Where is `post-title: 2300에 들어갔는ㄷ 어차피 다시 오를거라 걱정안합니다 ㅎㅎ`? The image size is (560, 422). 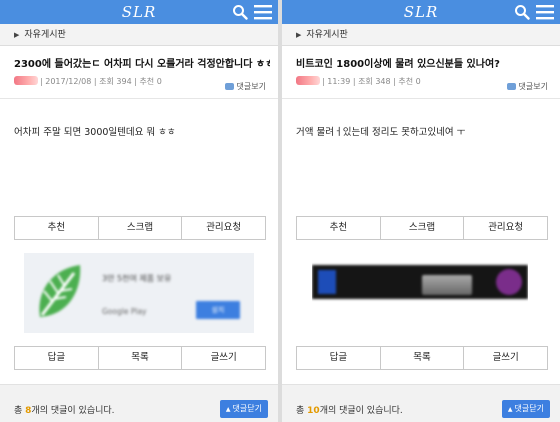 post-title: 2300에 들어갔는ㄷ 어차피 다시 오를거라 걱정안합니다 ㅎㅎ is located at coordinates (142, 64).